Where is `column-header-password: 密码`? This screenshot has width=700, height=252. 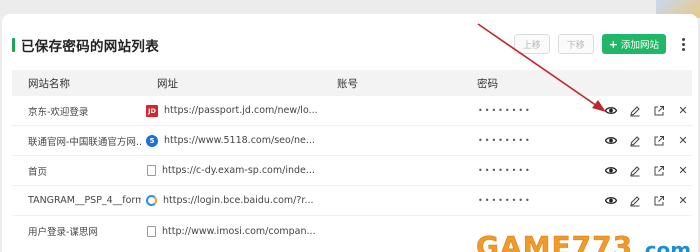 column-header-password: 密码 is located at coordinates (487, 83).